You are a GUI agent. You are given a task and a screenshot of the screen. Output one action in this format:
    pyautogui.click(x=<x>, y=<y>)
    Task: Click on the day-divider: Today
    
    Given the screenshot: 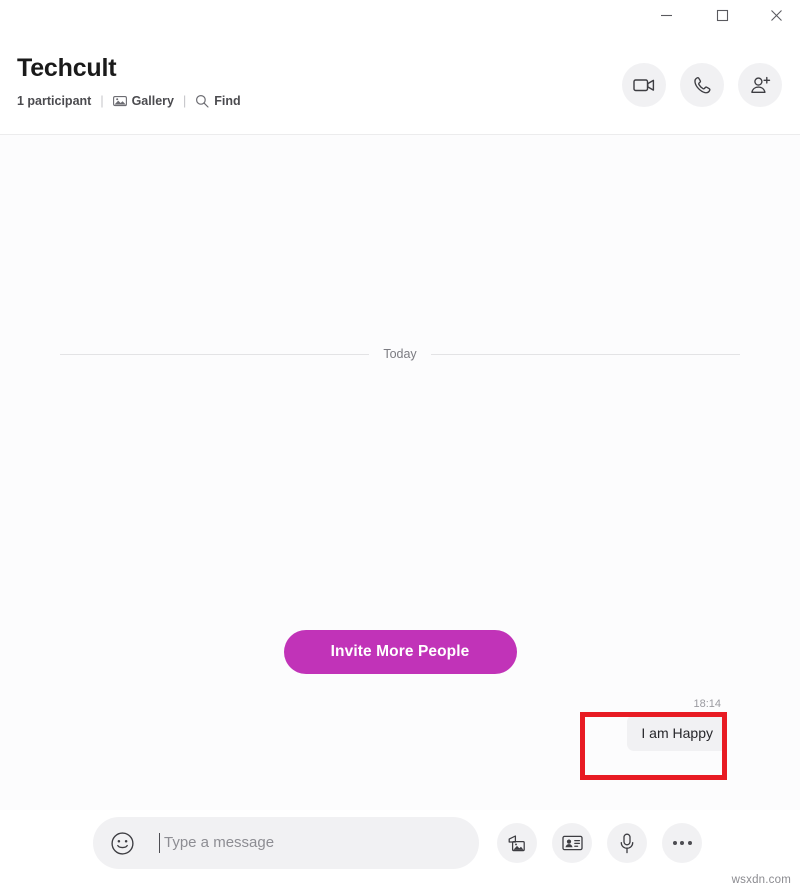 What is the action you would take?
    pyautogui.click(x=400, y=354)
    